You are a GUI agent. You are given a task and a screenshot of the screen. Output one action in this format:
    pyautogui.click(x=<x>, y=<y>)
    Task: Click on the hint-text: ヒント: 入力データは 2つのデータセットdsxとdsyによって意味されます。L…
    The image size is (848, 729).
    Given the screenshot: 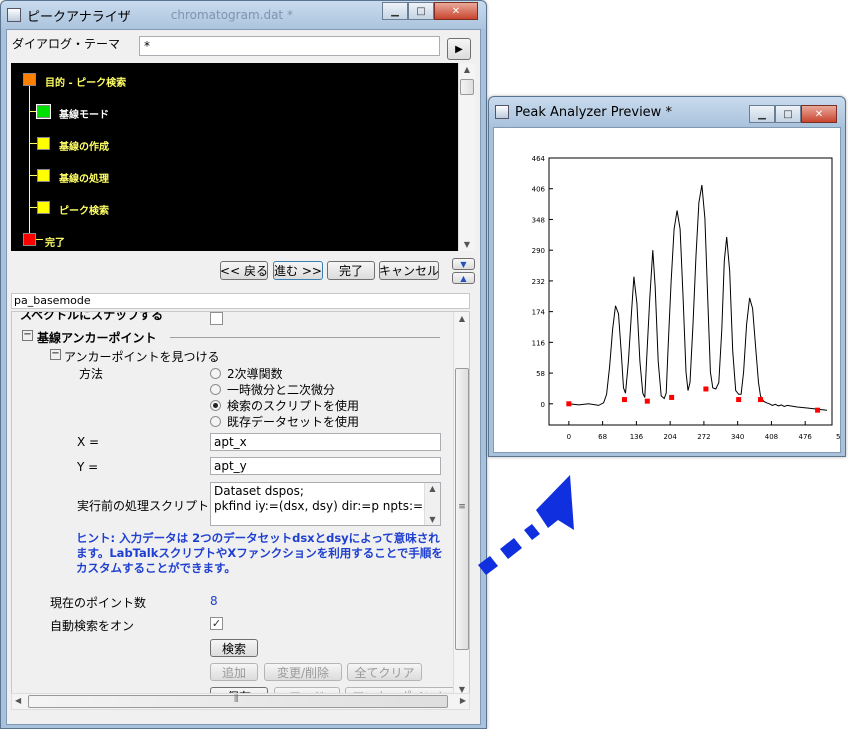 What is the action you would take?
    pyautogui.click(x=259, y=553)
    